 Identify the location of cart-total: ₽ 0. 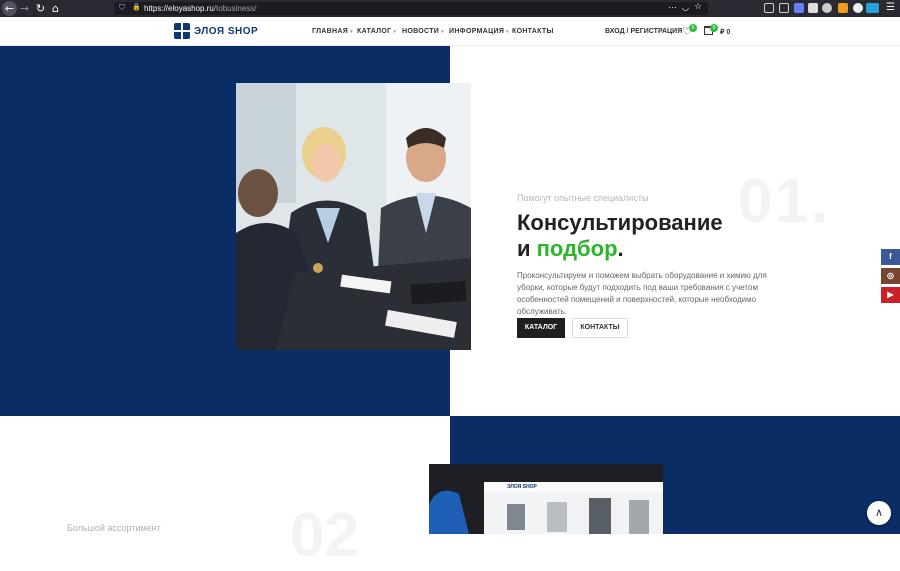
(725, 32).